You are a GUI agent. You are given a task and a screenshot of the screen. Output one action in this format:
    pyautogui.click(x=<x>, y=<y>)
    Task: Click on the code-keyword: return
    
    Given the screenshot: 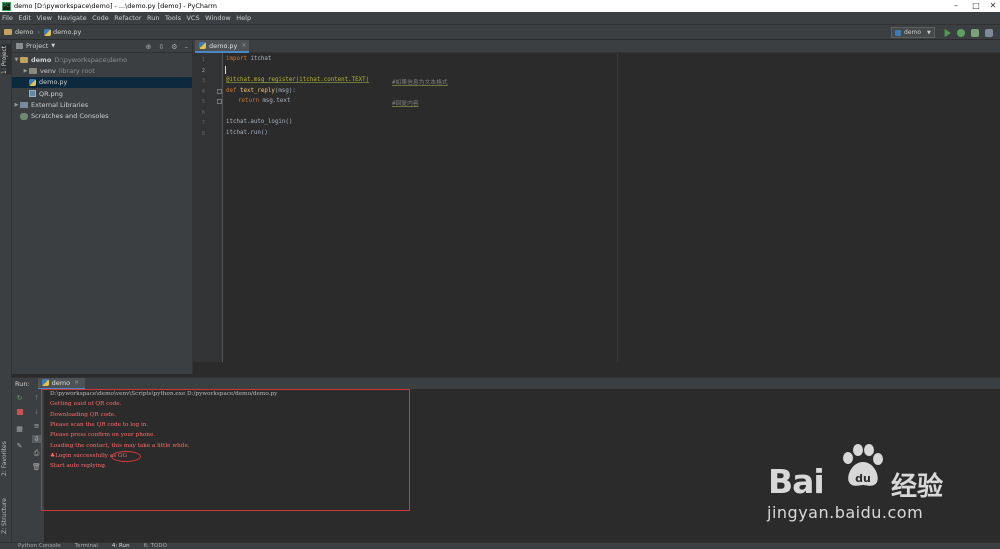 What is the action you would take?
    pyautogui.click(x=248, y=101)
    